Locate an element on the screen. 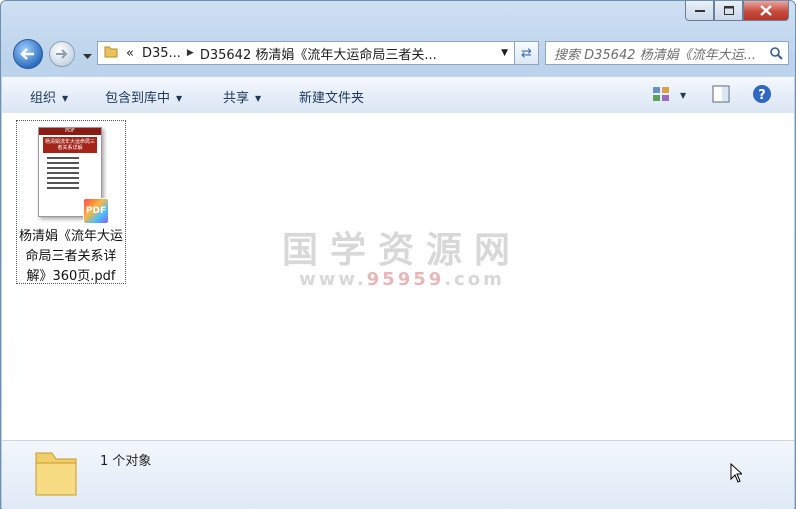  include-in-library-menu: 包含到库中 ▼ is located at coordinates (143, 96).